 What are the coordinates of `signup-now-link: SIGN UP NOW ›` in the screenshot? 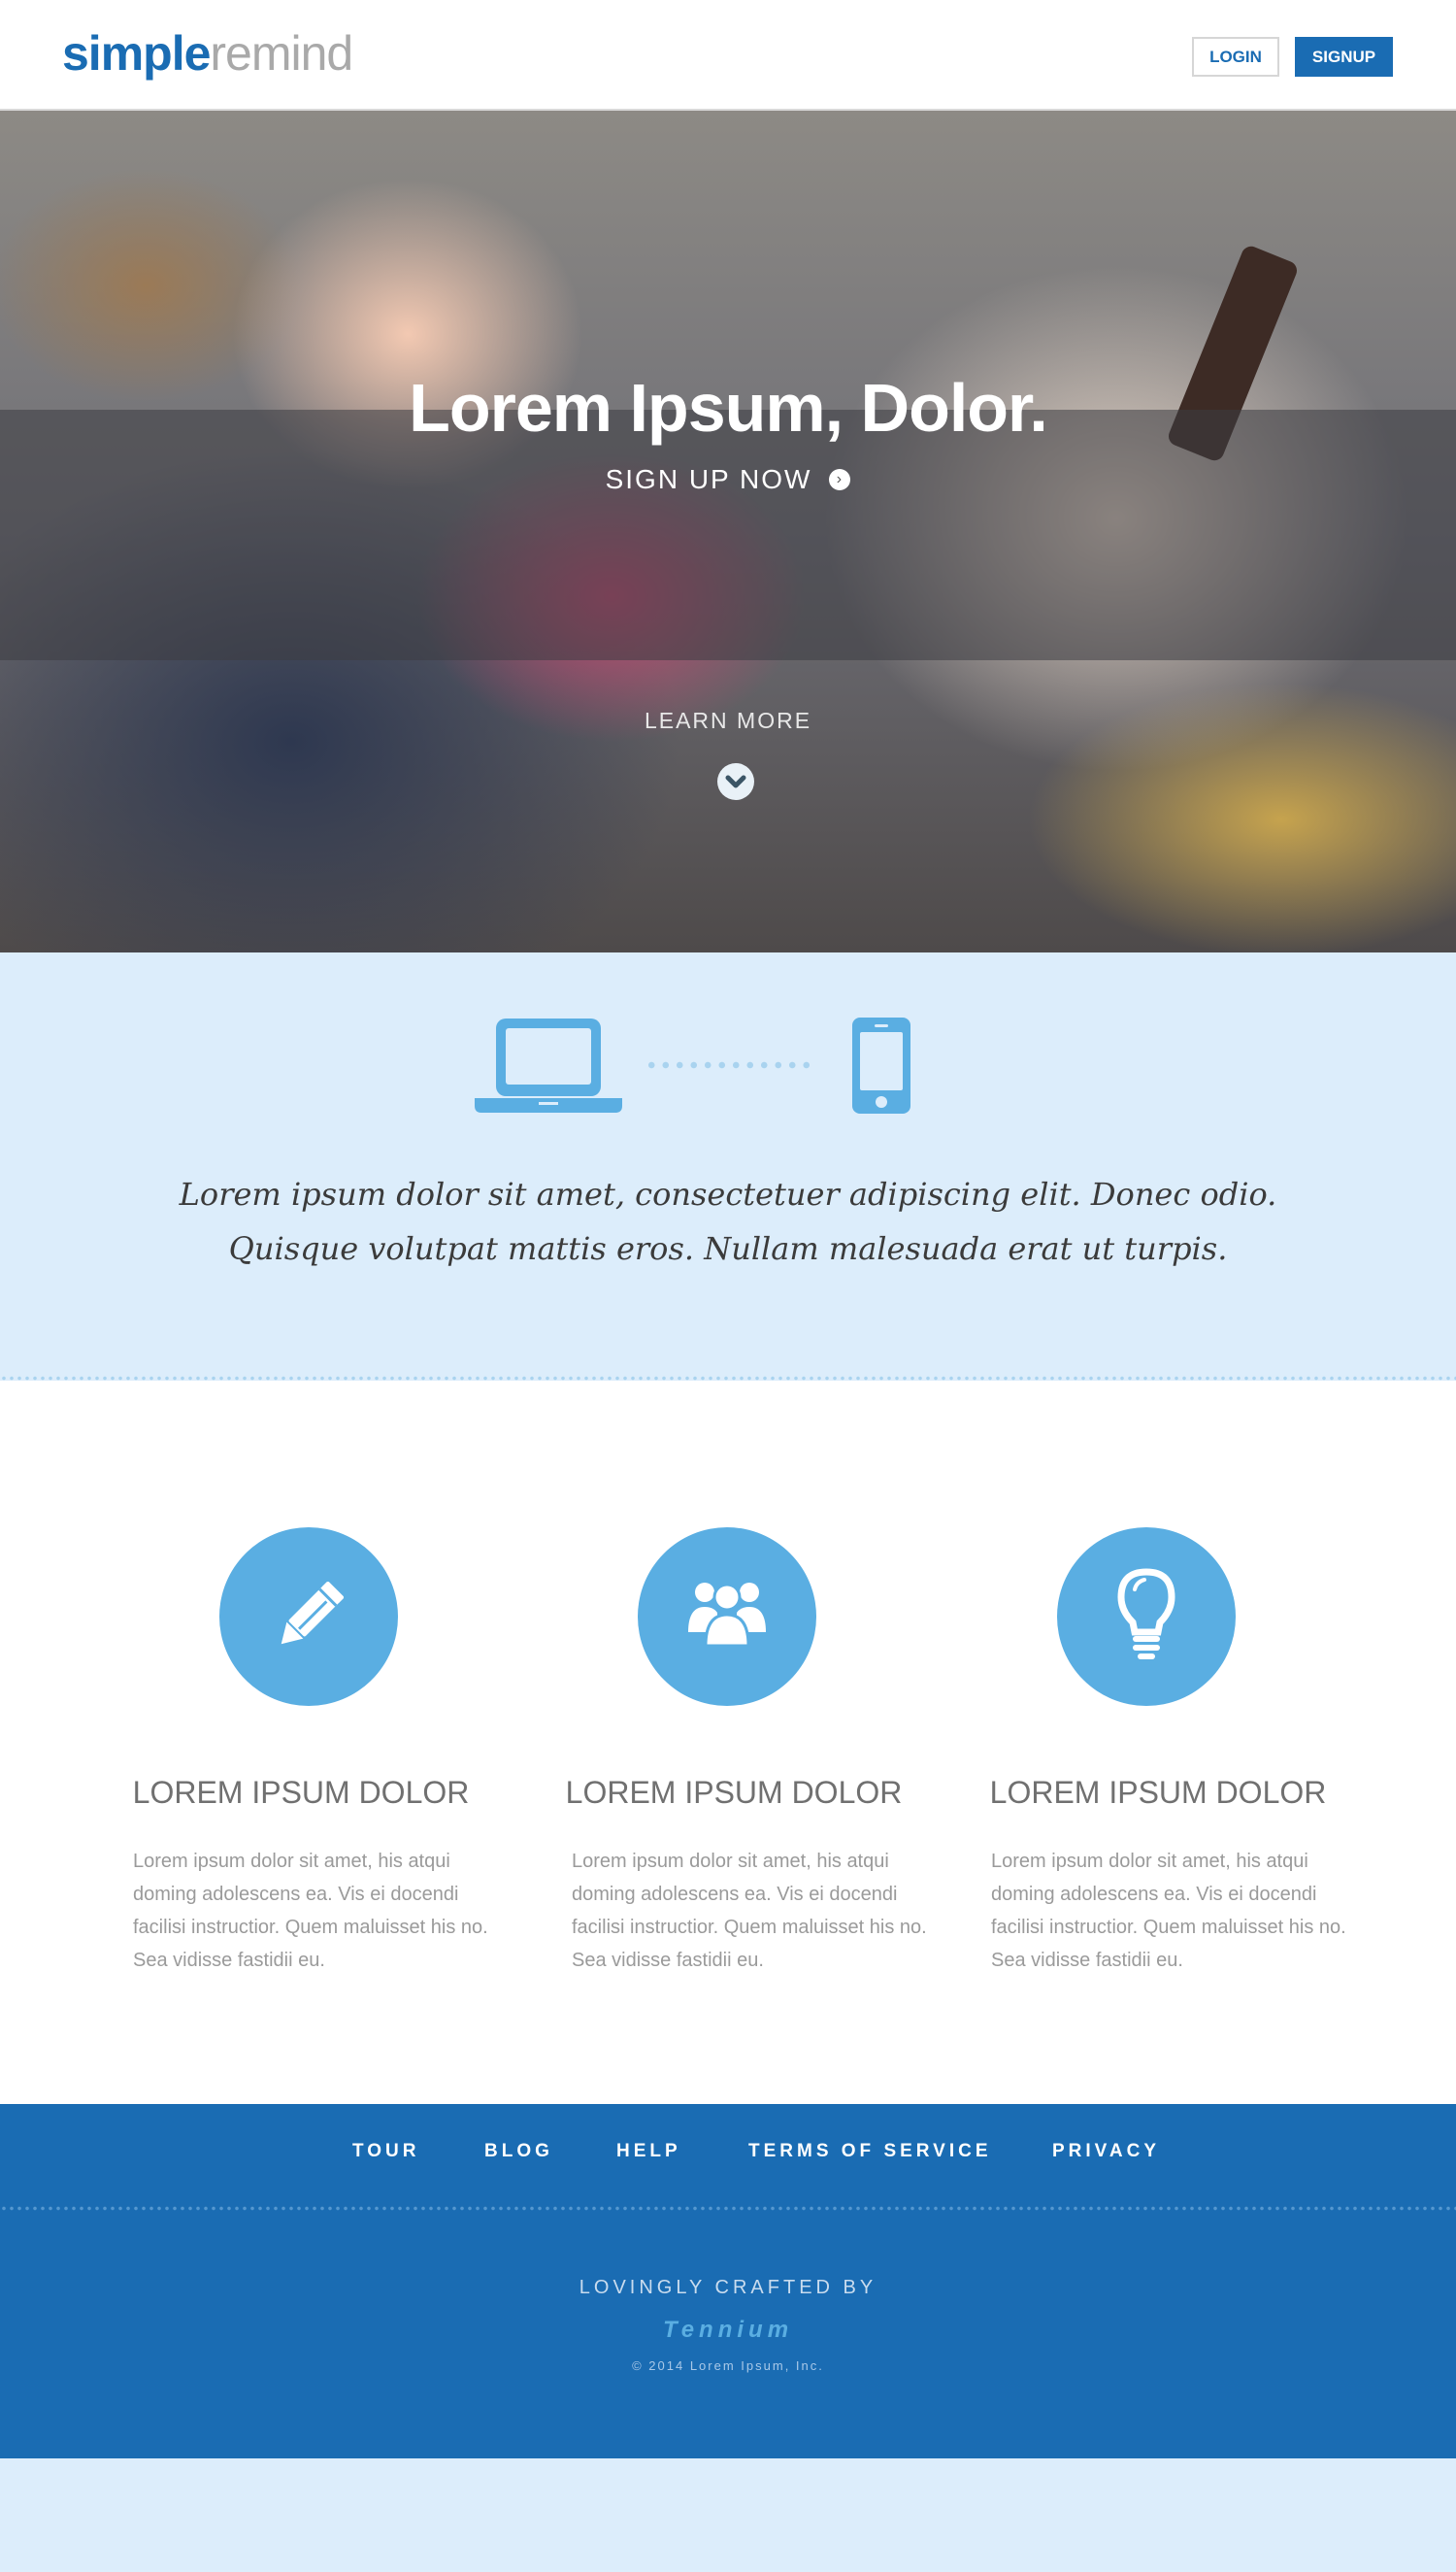 It's located at (728, 479).